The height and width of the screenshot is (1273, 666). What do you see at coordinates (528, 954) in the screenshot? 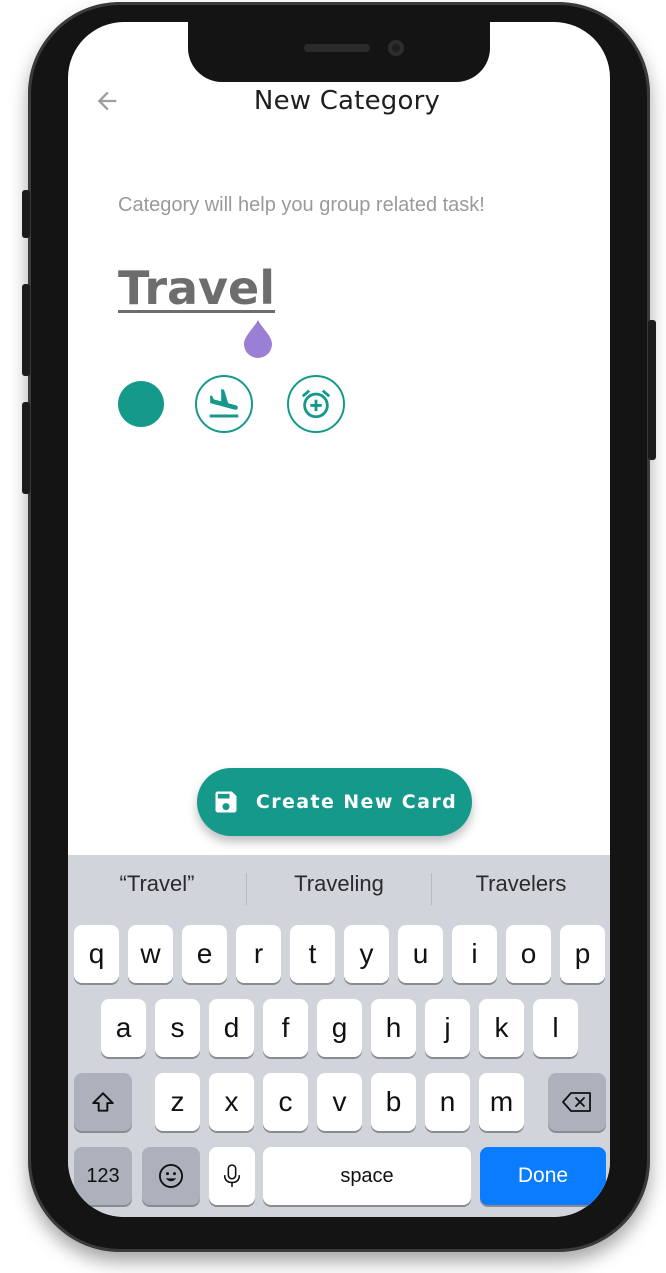
I see `key-o: o` at bounding box center [528, 954].